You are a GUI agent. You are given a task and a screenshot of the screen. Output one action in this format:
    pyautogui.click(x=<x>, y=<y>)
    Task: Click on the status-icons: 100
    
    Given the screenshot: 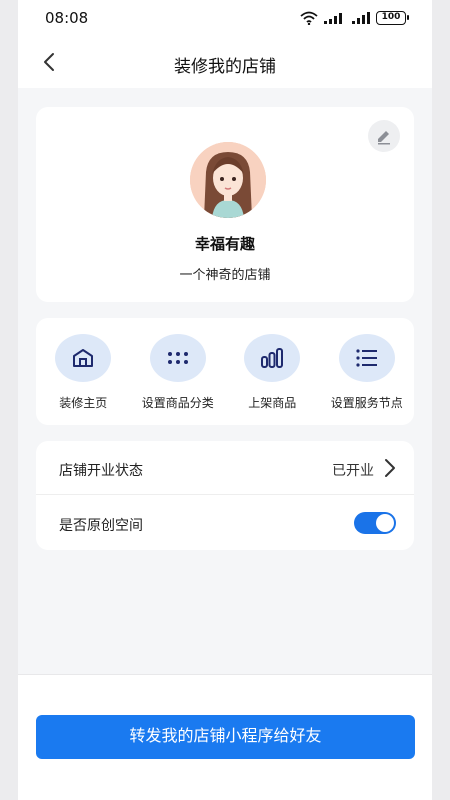 What is the action you would take?
    pyautogui.click(x=354, y=18)
    